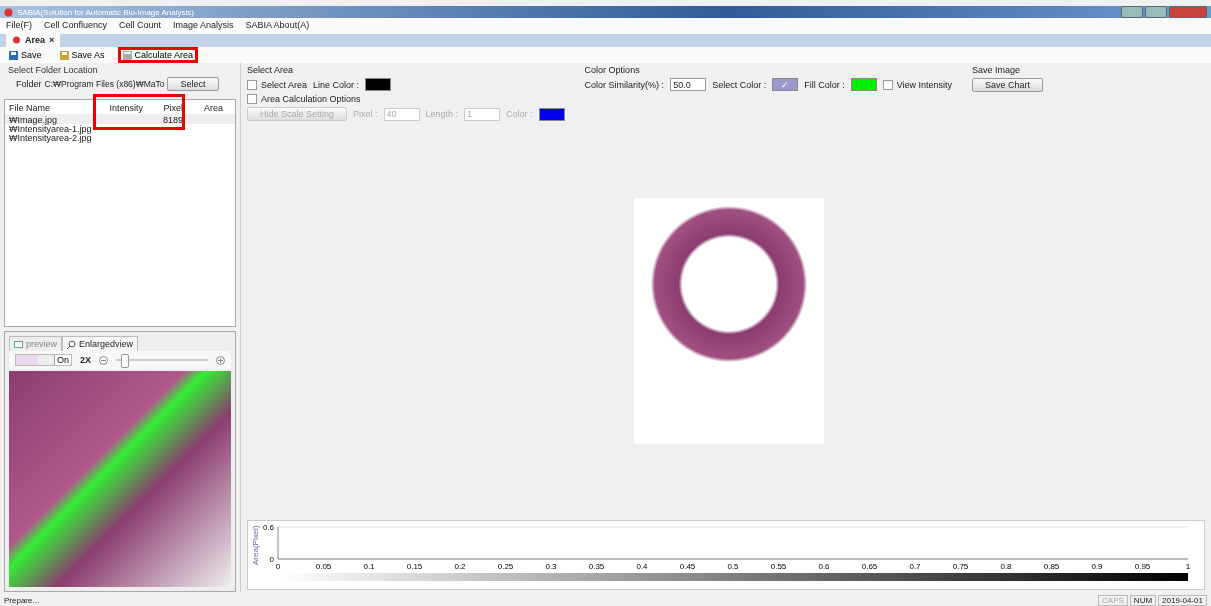  What do you see at coordinates (442, 114) in the screenshot?
I see `field-label: Length :` at bounding box center [442, 114].